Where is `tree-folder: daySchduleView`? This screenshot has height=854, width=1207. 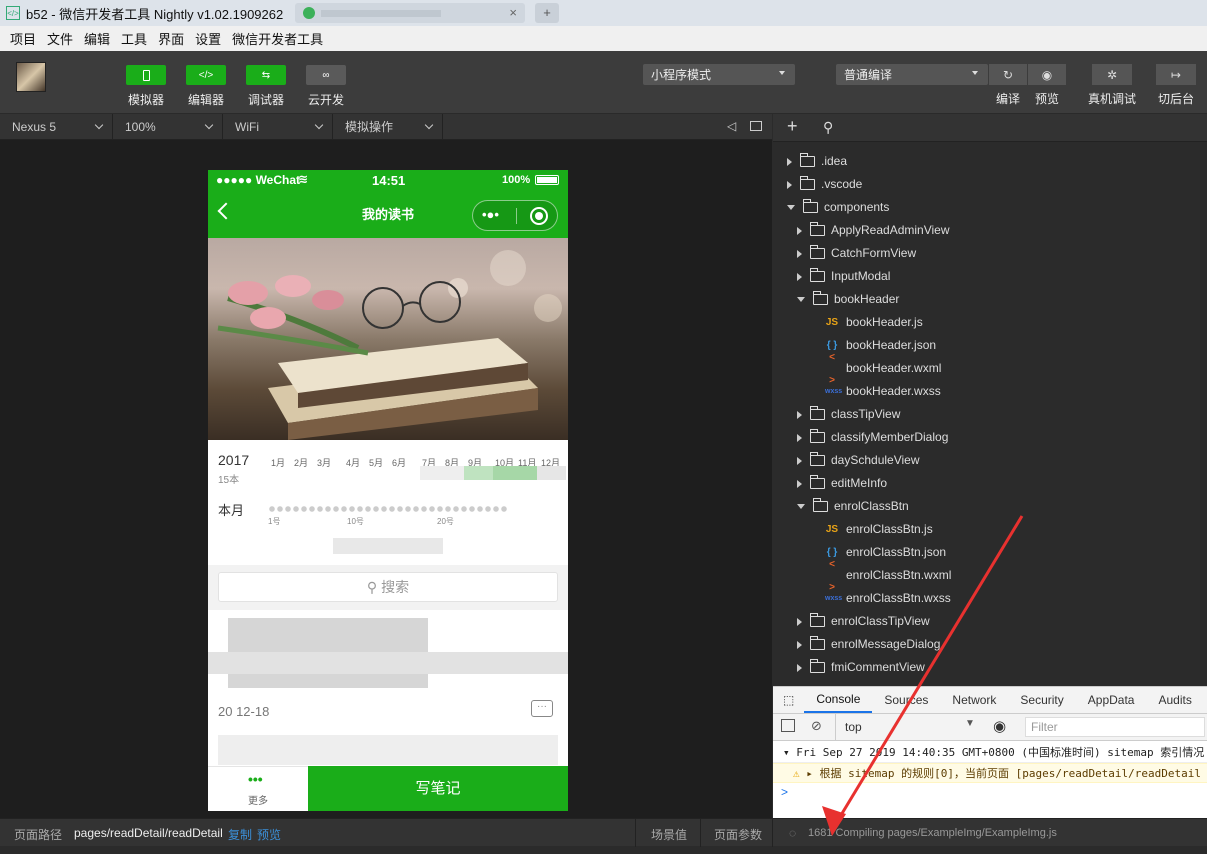
tree-folder: daySchduleView is located at coordinates (858, 460).